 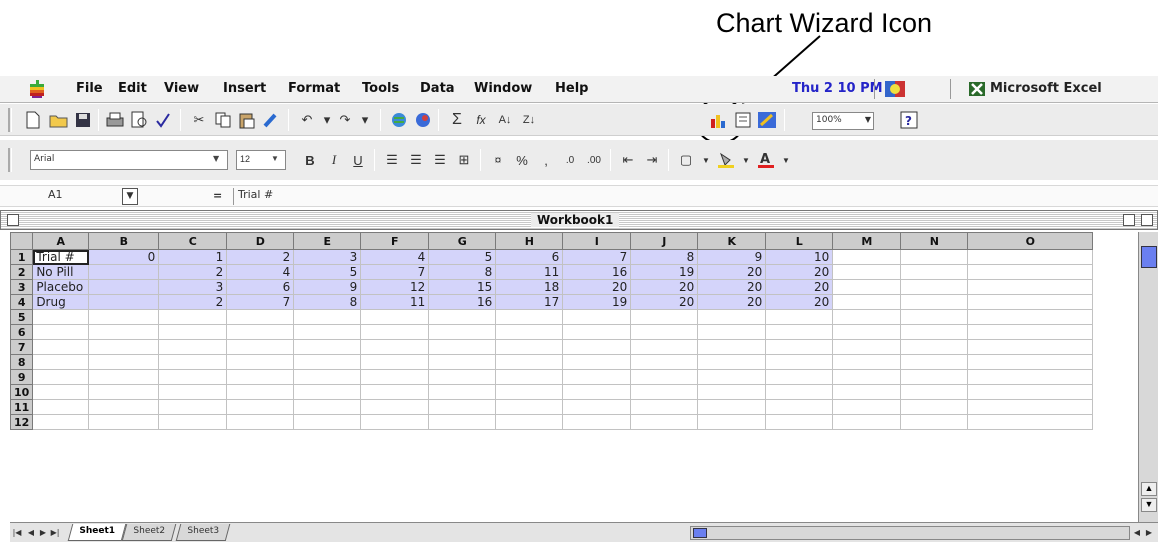 What do you see at coordinates (17, 533) in the screenshot?
I see `first-sheet-arrow-icon: |◀` at bounding box center [17, 533].